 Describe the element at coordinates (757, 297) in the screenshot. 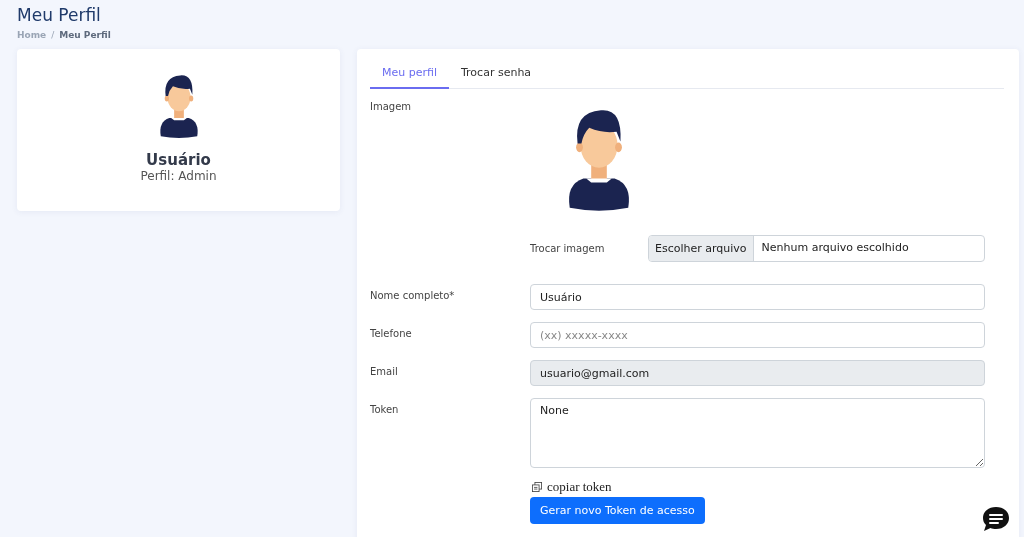

I see `input-field: Usuário` at that location.